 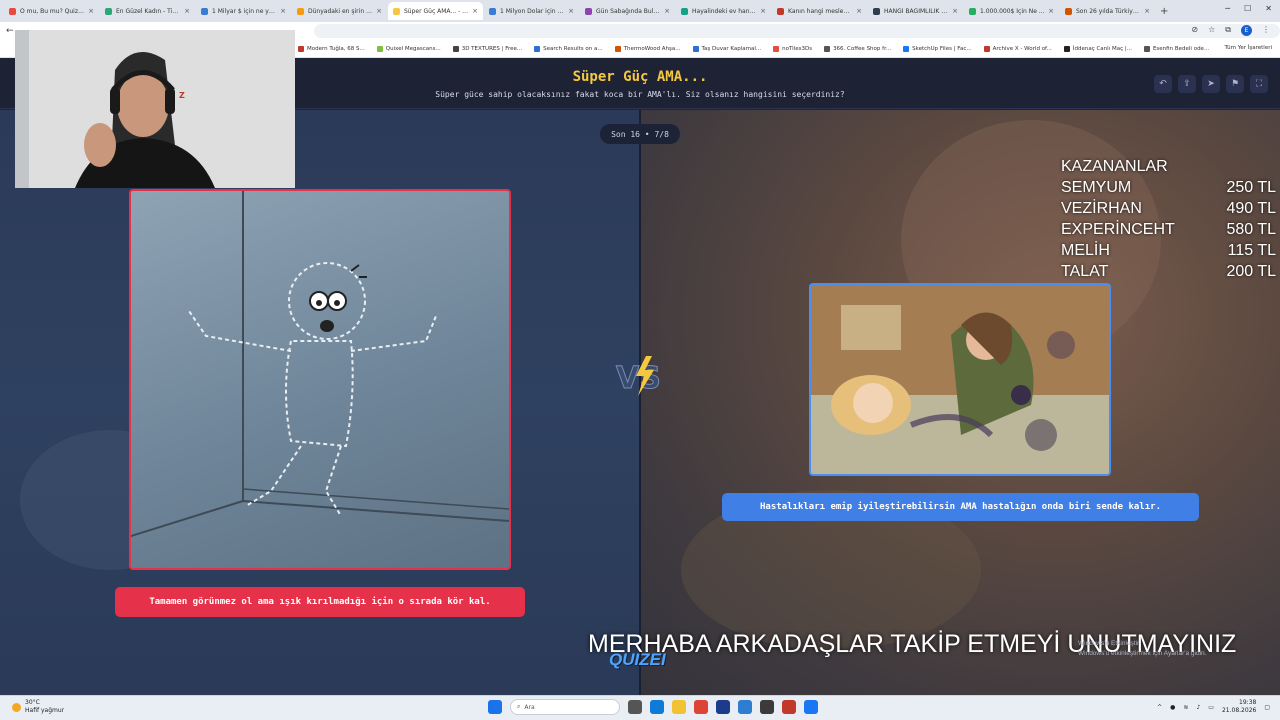 I want to click on file-explorer-icon, so click(x=679, y=707).